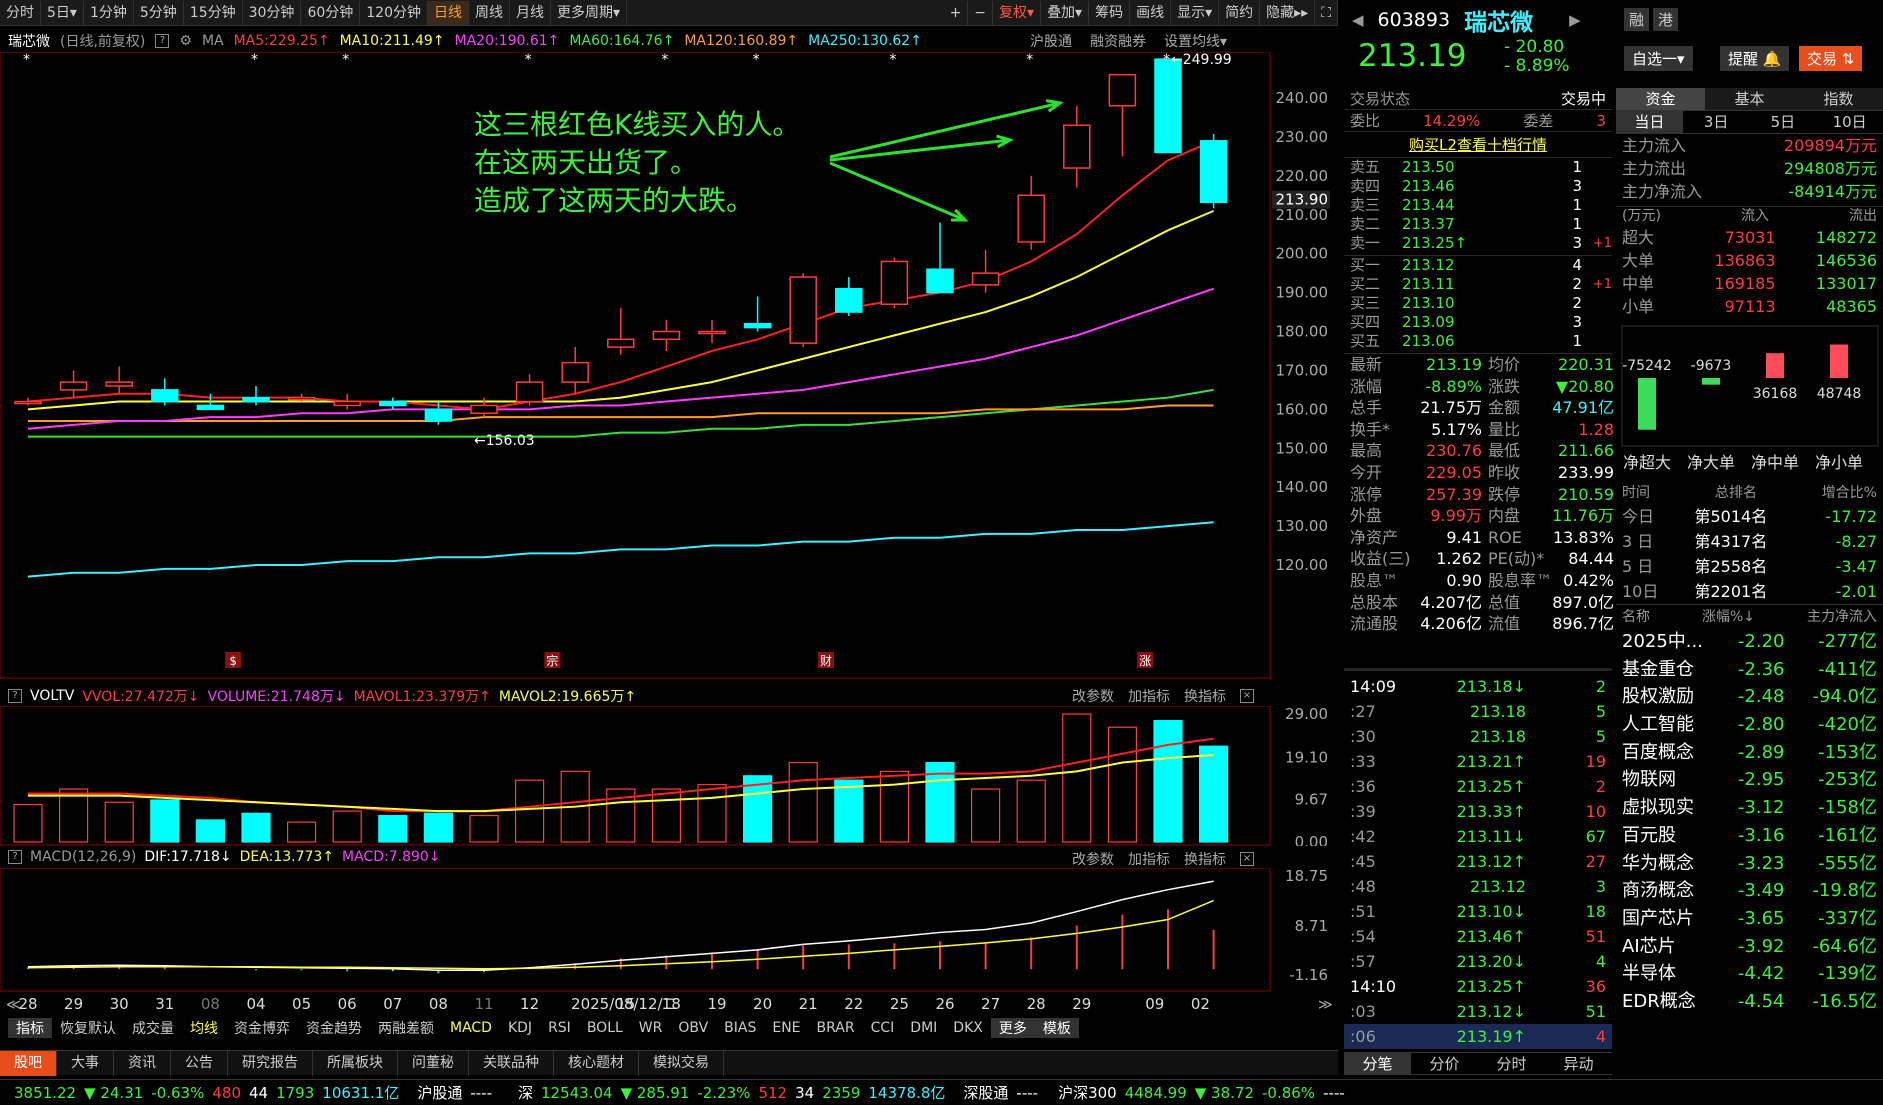  What do you see at coordinates (1749, 947) in the screenshot?
I see `sector-row: AI芯片 -3.92 -64.6亿` at bounding box center [1749, 947].